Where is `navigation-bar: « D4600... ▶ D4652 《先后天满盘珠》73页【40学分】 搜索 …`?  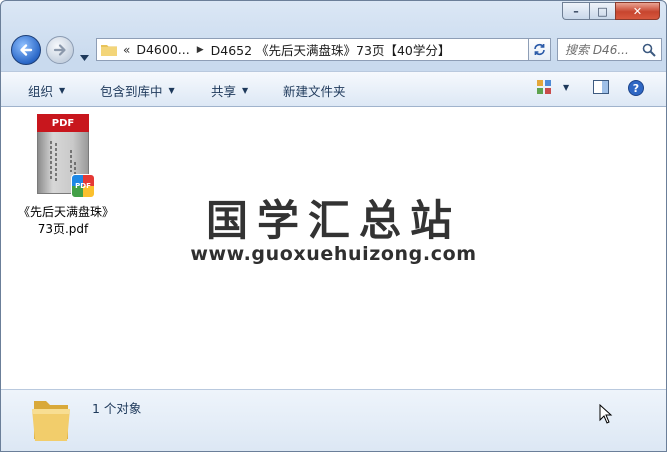 navigation-bar: « D4600... ▶ D4652 《先后天满盘珠》73页【40学分】 搜索 … is located at coordinates (333, 50).